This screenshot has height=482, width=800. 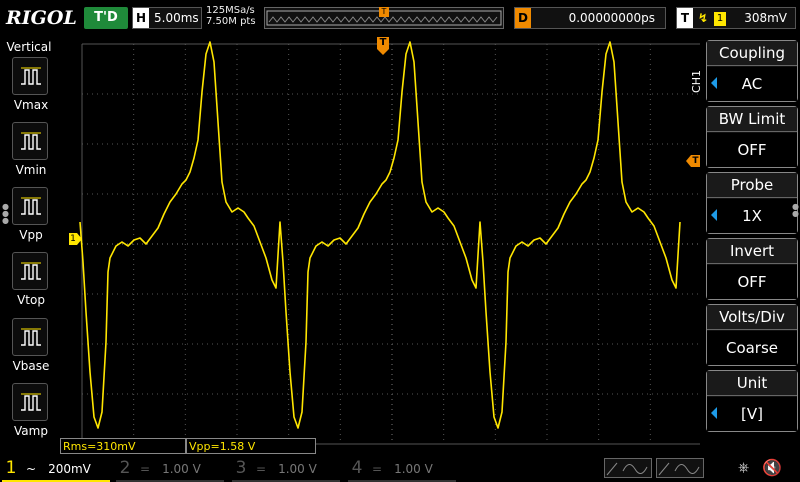 I want to click on vtop-icon, so click(x=31, y=271).